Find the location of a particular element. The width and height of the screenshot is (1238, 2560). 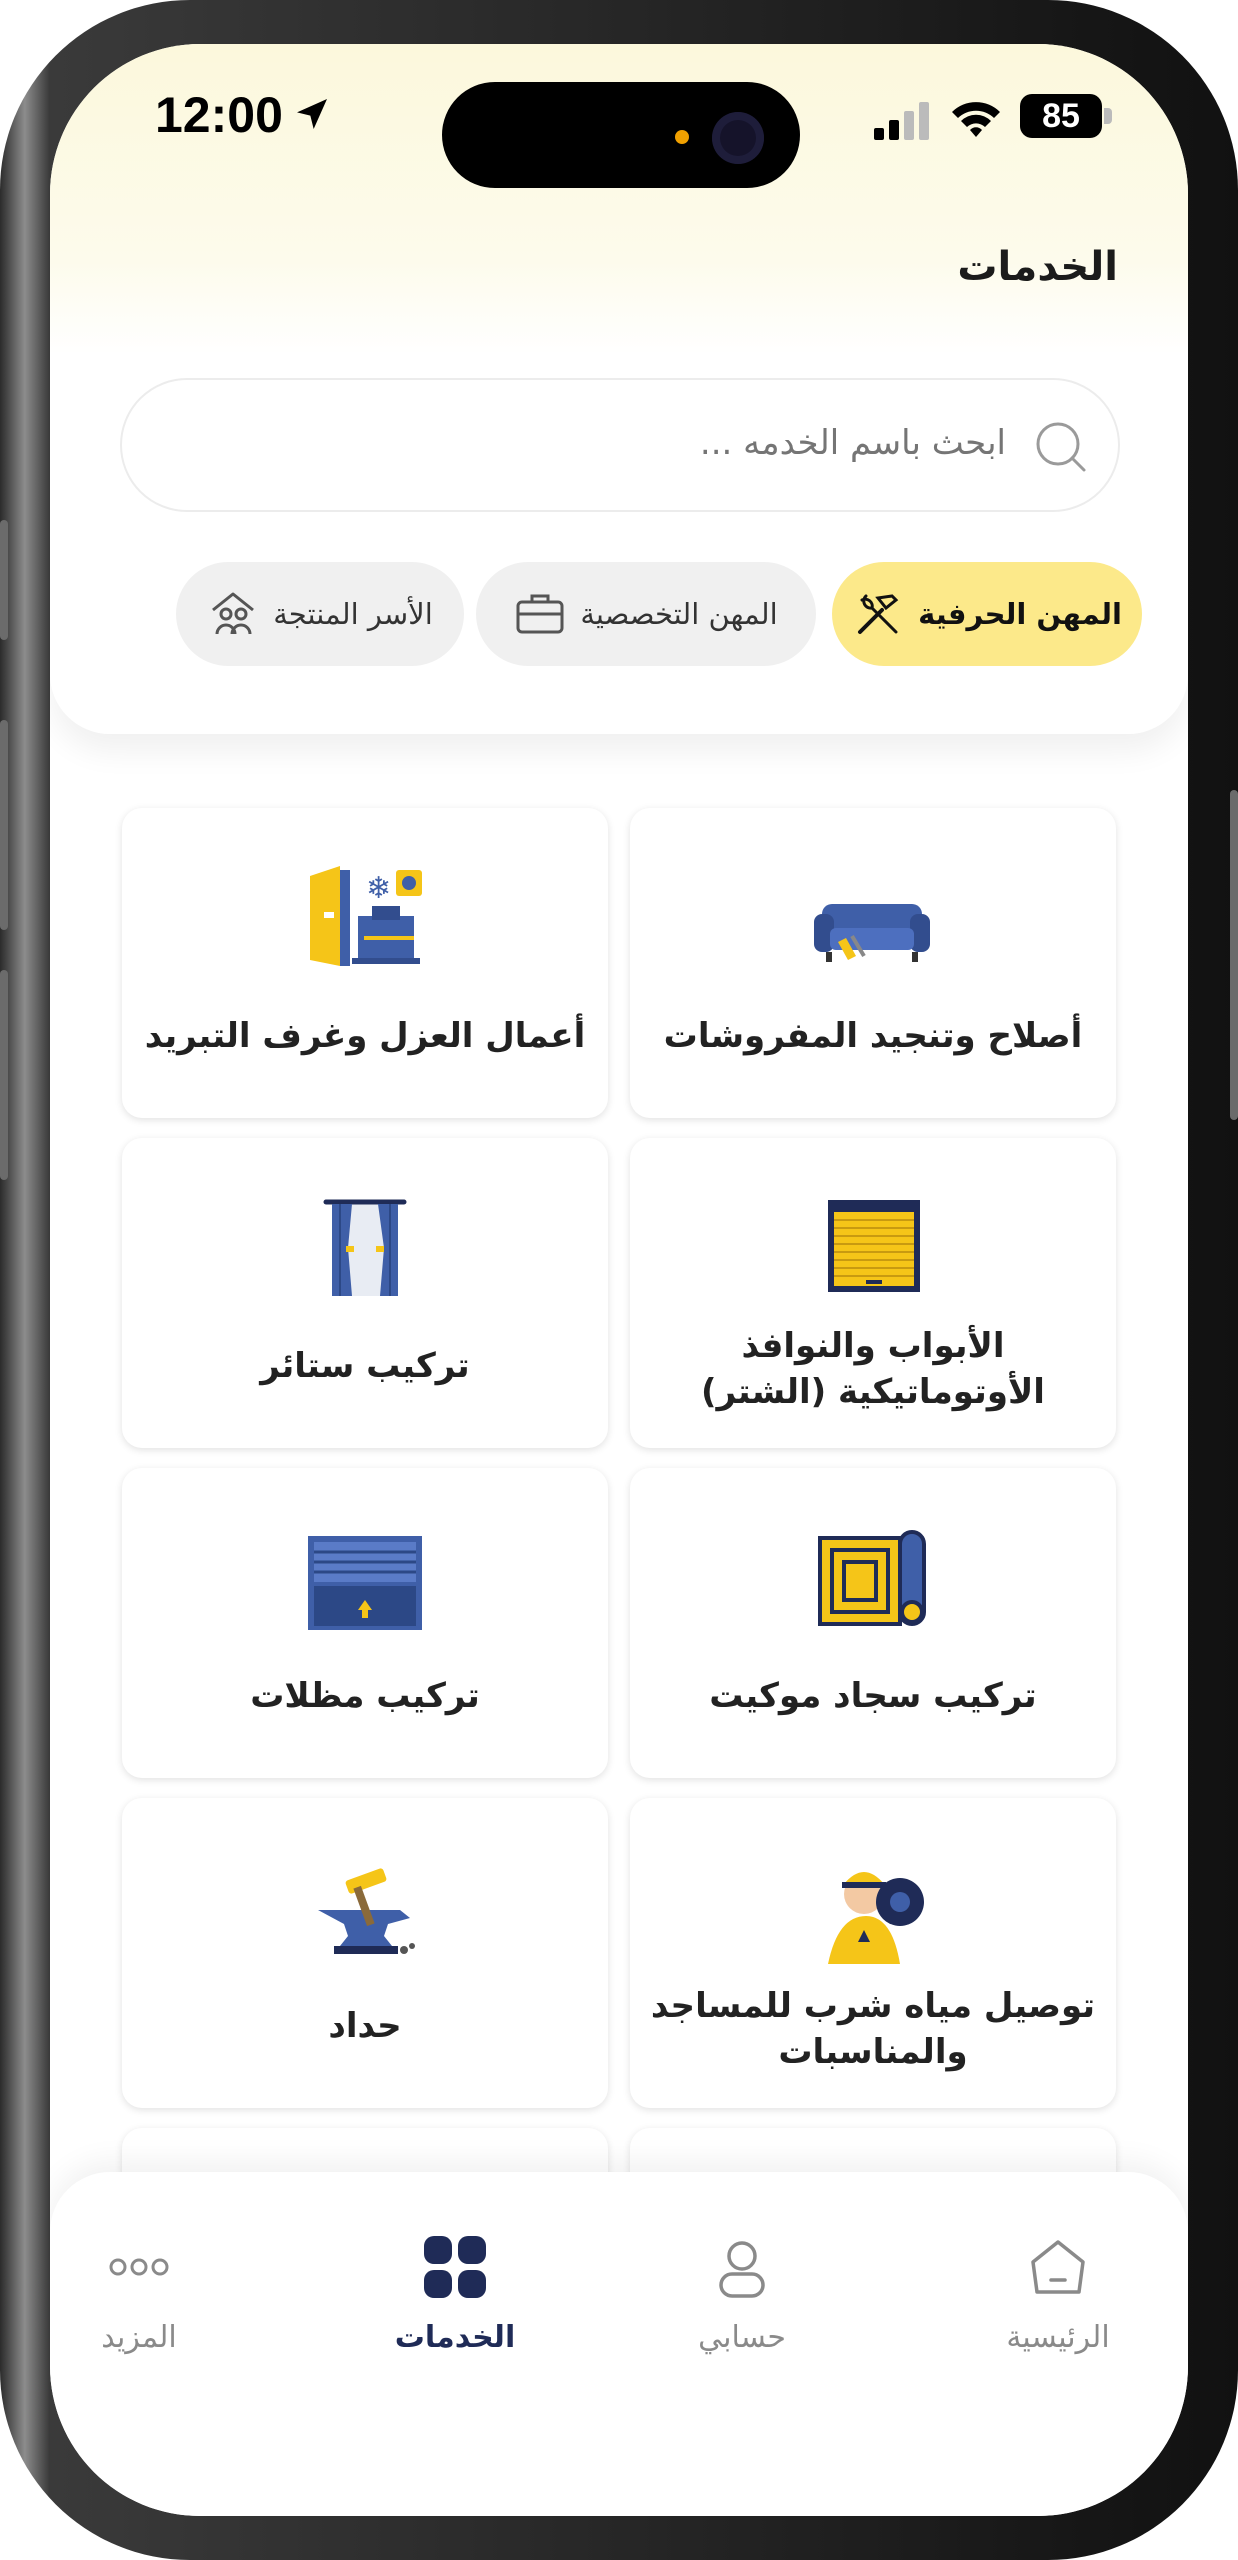

wifi-icon is located at coordinates (976, 119).